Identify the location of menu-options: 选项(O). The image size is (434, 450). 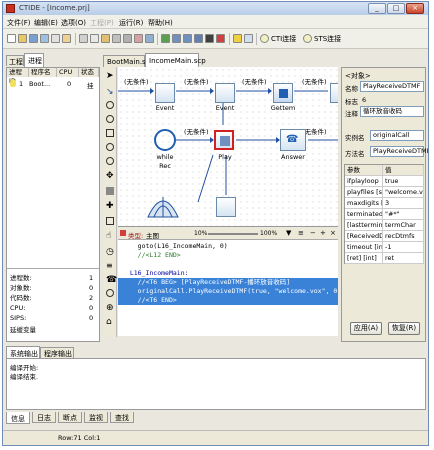
(73, 23).